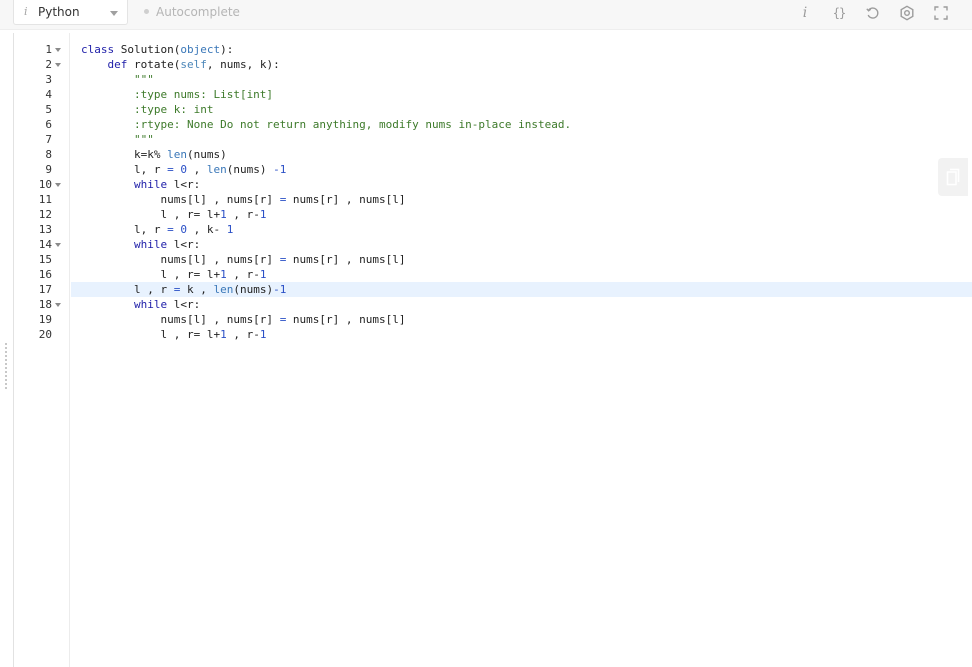 This screenshot has width=972, height=667. Describe the element at coordinates (45, 214) in the screenshot. I see `line-number: 12` at that location.